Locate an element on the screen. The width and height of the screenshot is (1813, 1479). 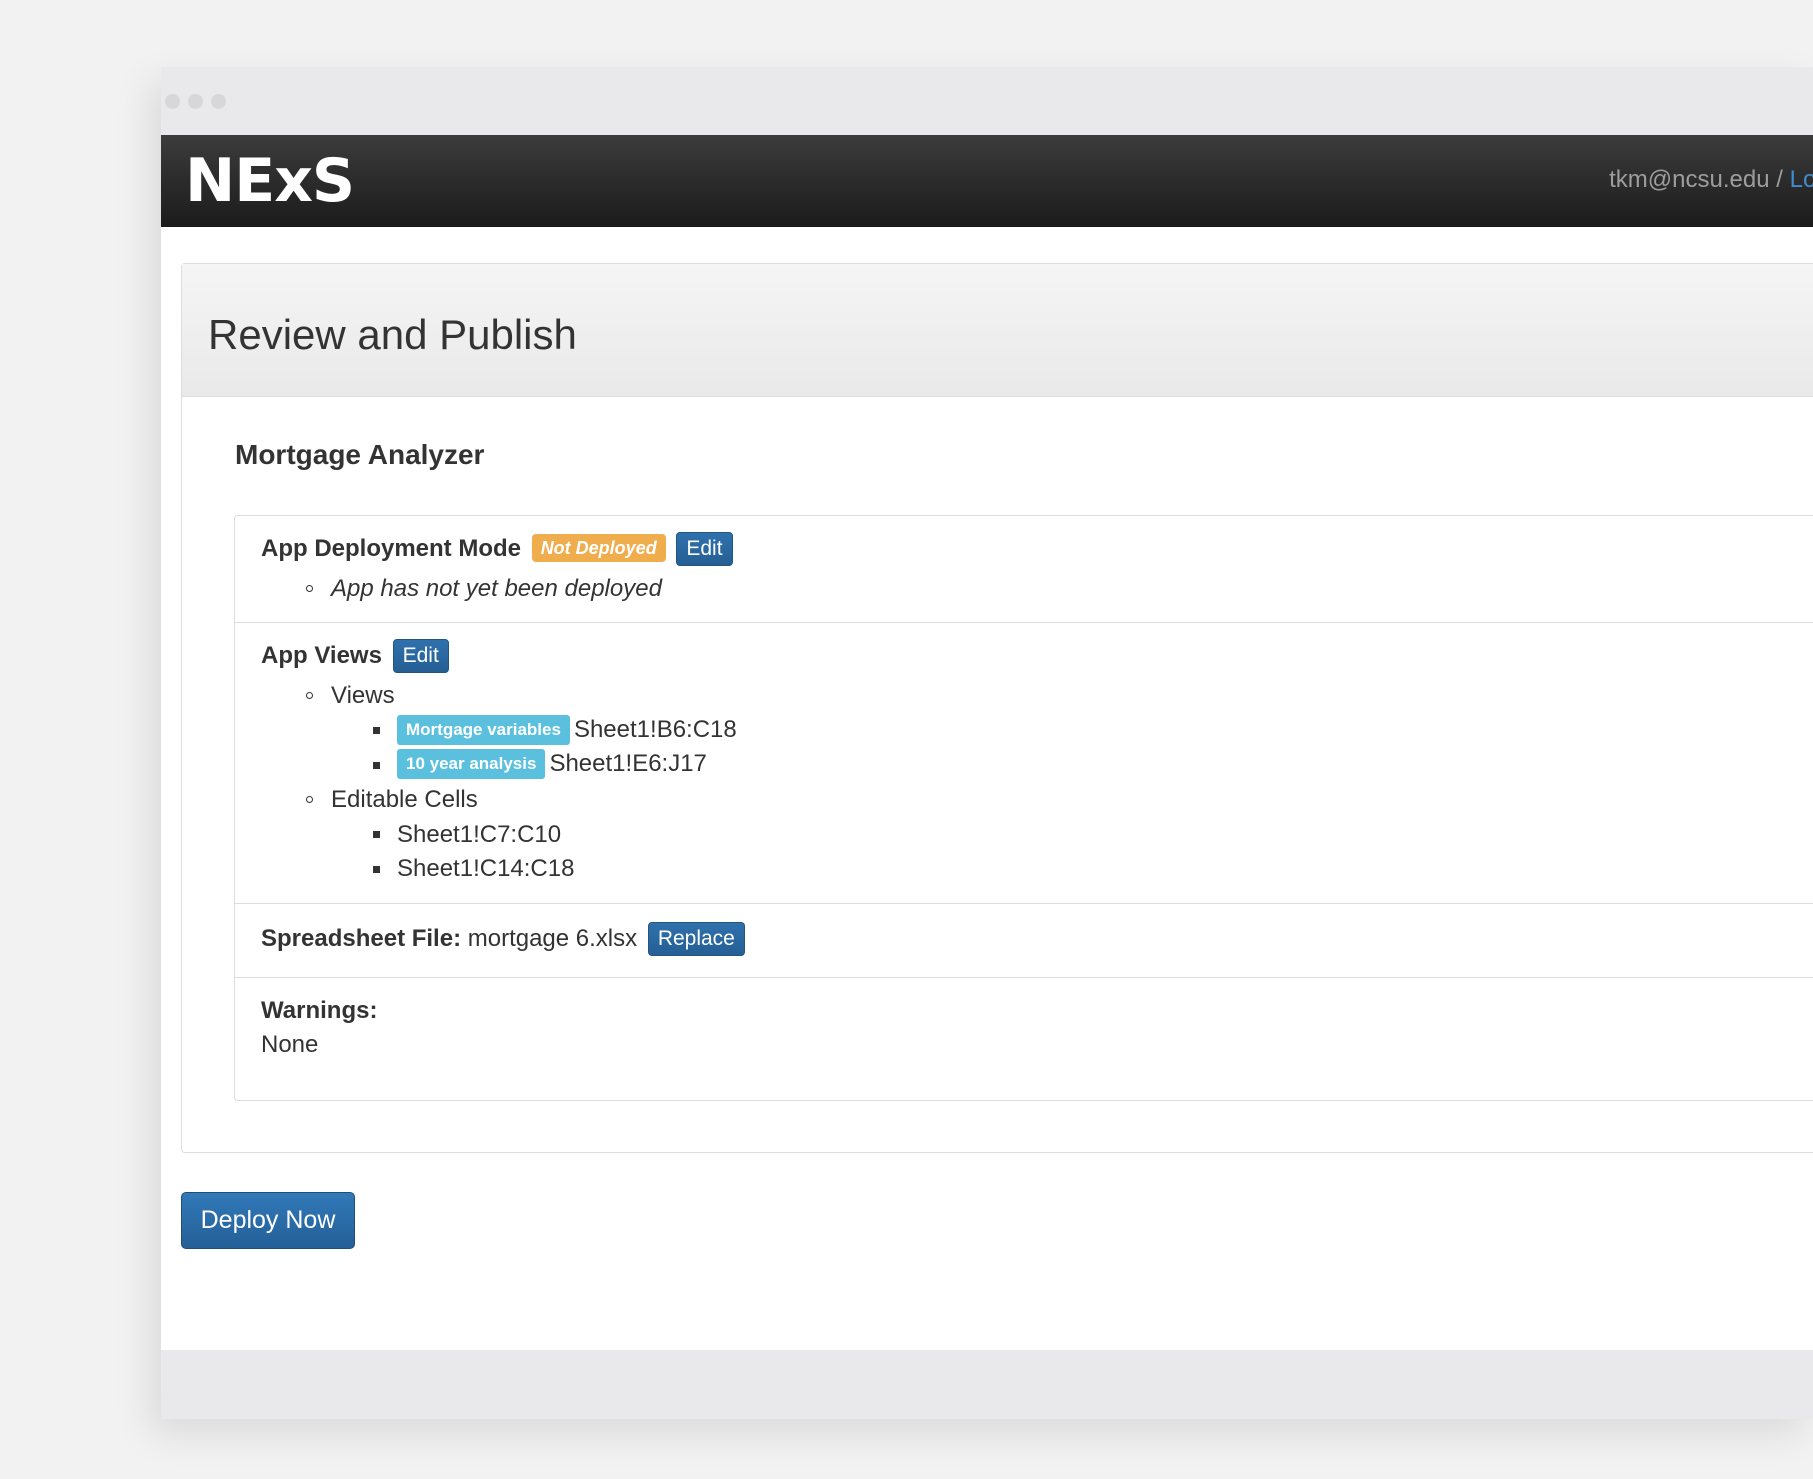
deployment-mode-row: App Deployment Mode Not Deployed Edit is located at coordinates (497, 549).